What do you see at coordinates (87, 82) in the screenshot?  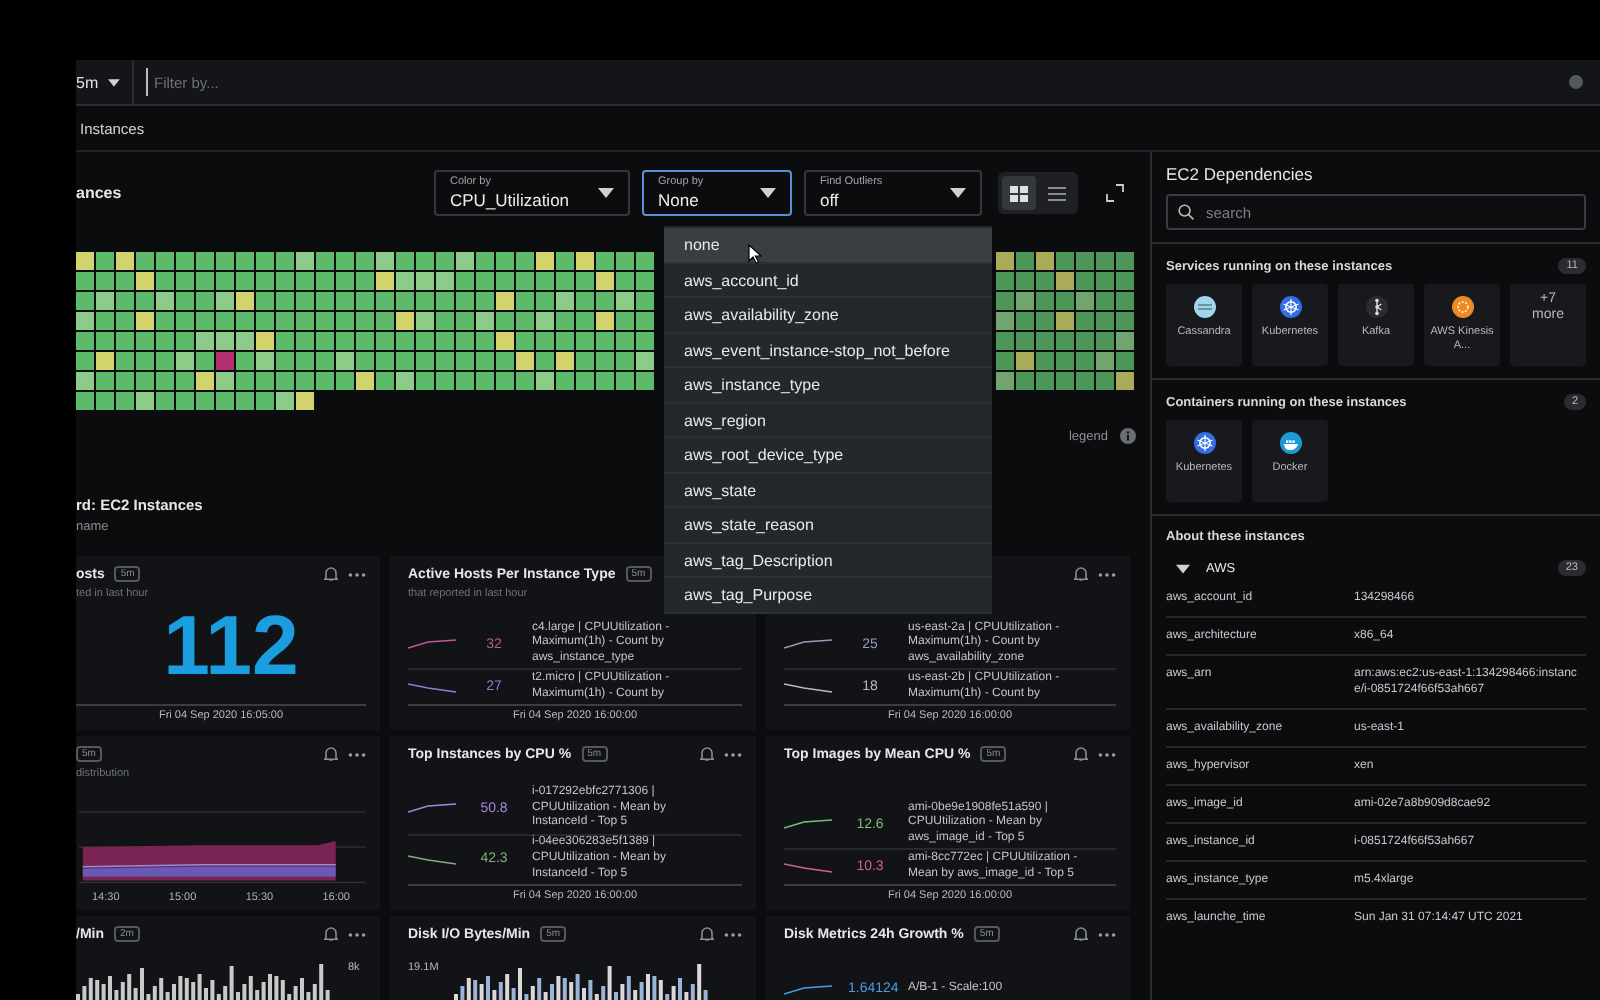 I see `time-range-button: 5m` at bounding box center [87, 82].